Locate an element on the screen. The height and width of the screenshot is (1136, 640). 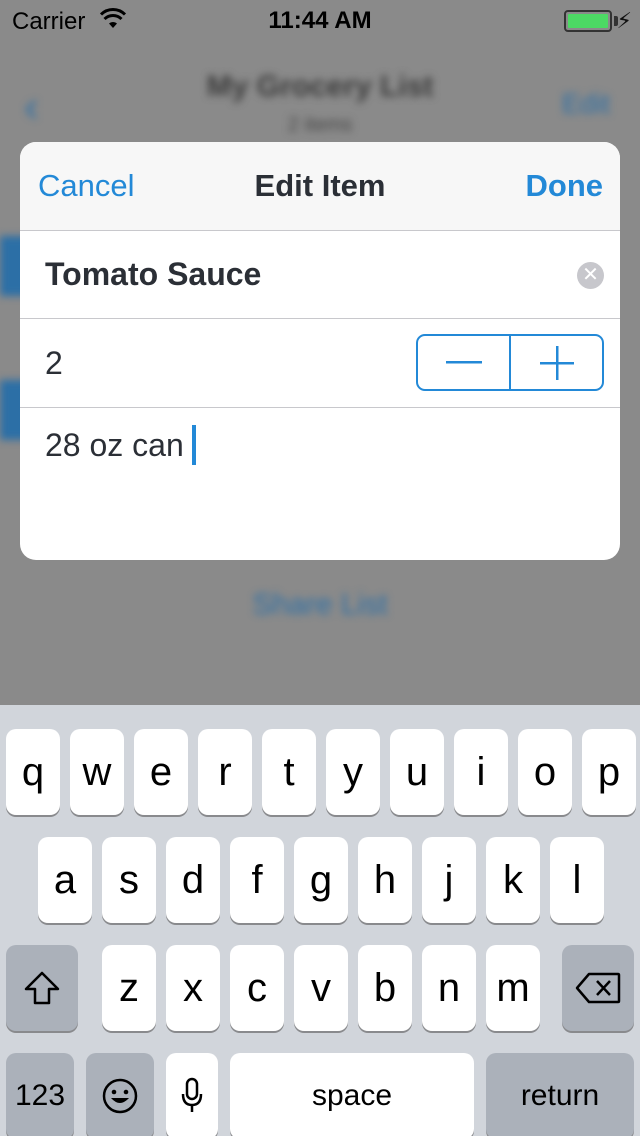
battery-icon is located at coordinates (588, 21).